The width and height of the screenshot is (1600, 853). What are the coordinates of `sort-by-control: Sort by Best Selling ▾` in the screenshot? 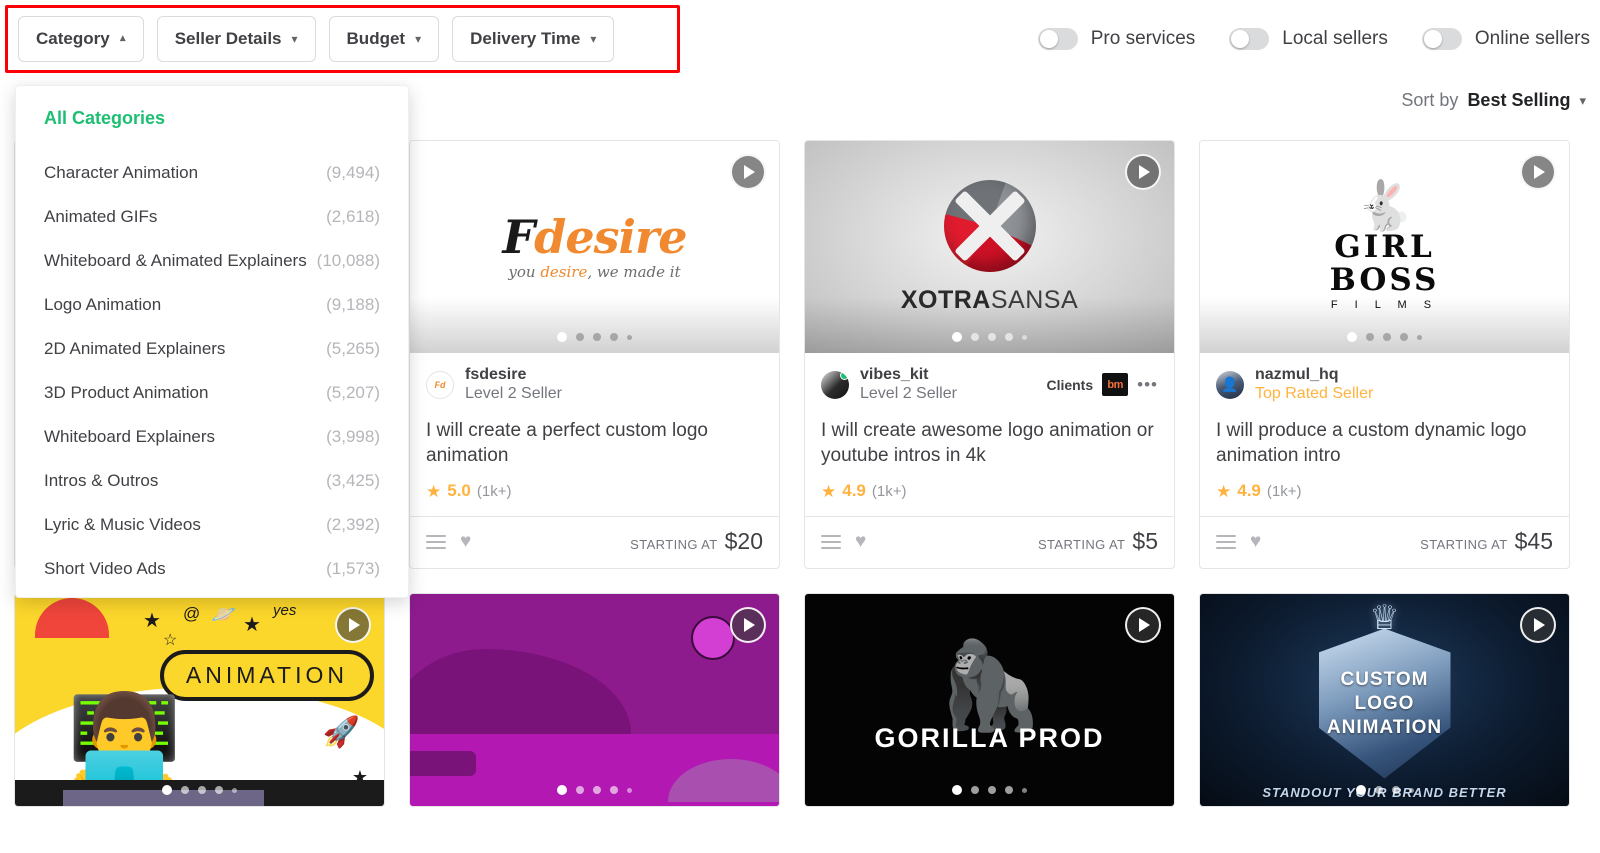 It's located at (1493, 100).